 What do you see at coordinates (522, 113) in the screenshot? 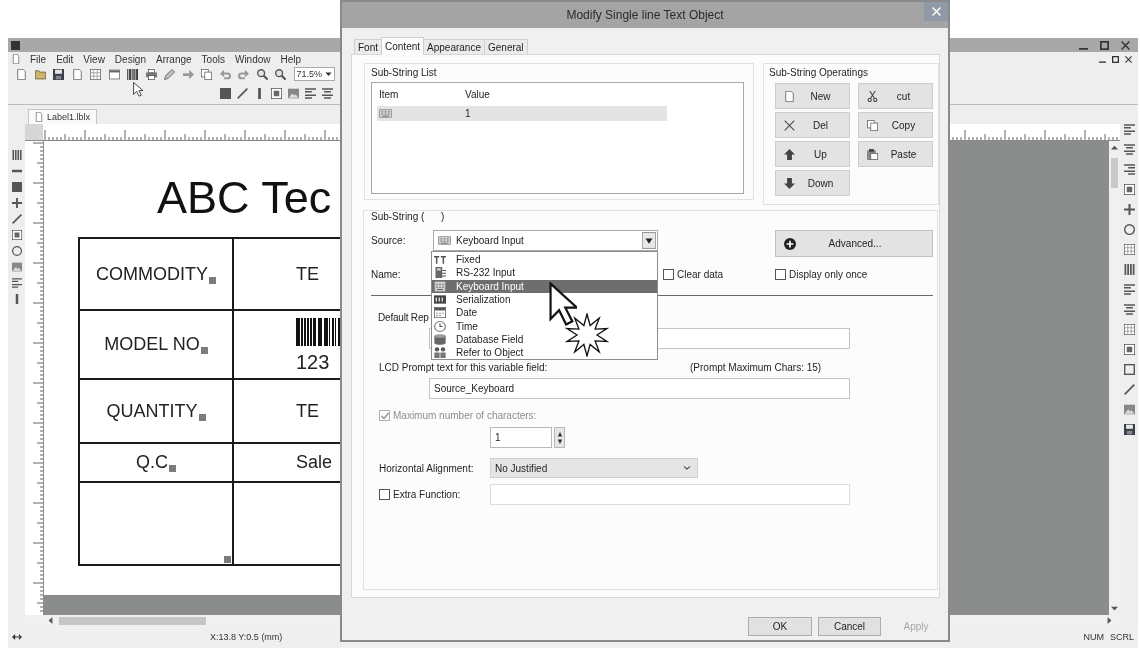
I see `list-row: 1` at bounding box center [522, 113].